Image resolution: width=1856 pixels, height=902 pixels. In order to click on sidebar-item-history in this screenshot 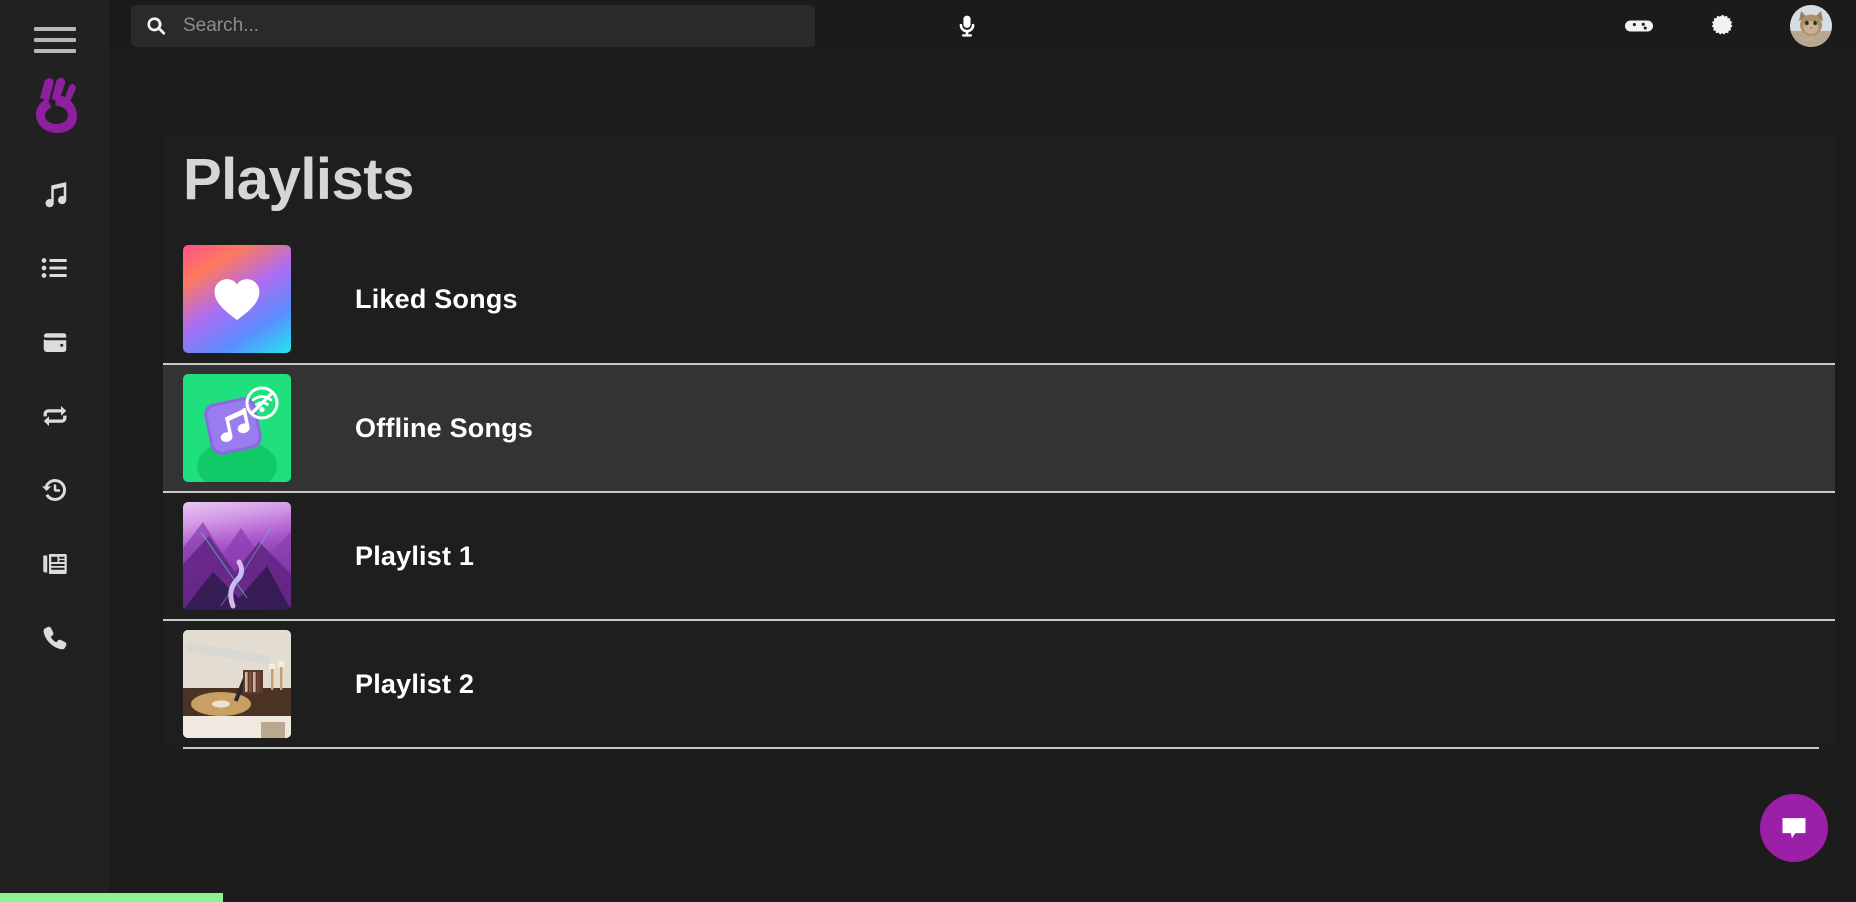, I will do `click(55, 490)`.